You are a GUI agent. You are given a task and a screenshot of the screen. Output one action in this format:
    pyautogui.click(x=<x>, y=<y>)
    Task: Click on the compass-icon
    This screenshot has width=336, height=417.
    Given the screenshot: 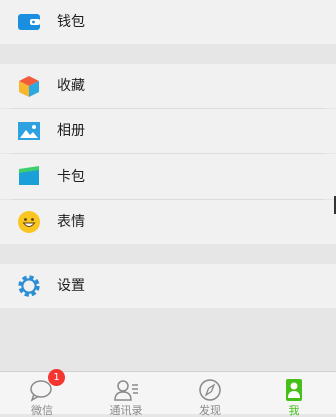 What is the action you would take?
    pyautogui.click(x=210, y=390)
    